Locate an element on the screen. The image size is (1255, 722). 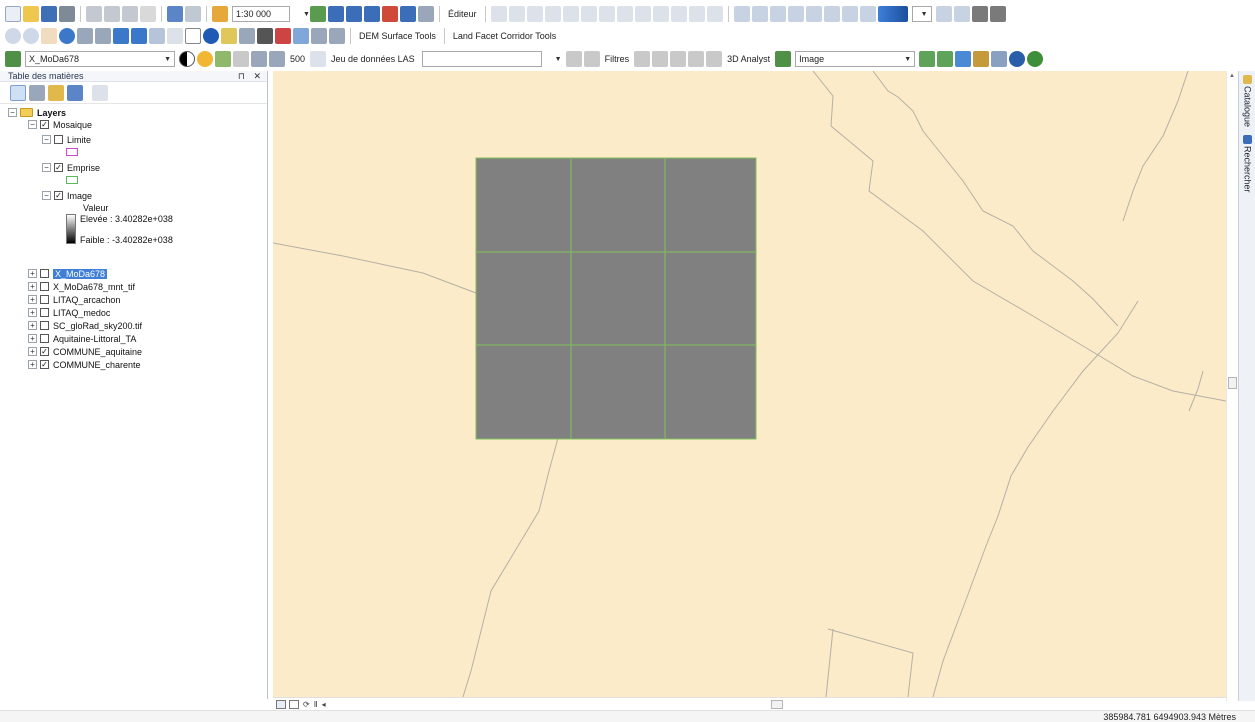
back-extent-icon is located at coordinates (121, 36).